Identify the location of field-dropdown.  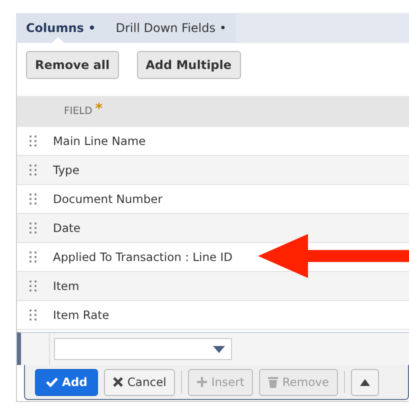
(143, 349).